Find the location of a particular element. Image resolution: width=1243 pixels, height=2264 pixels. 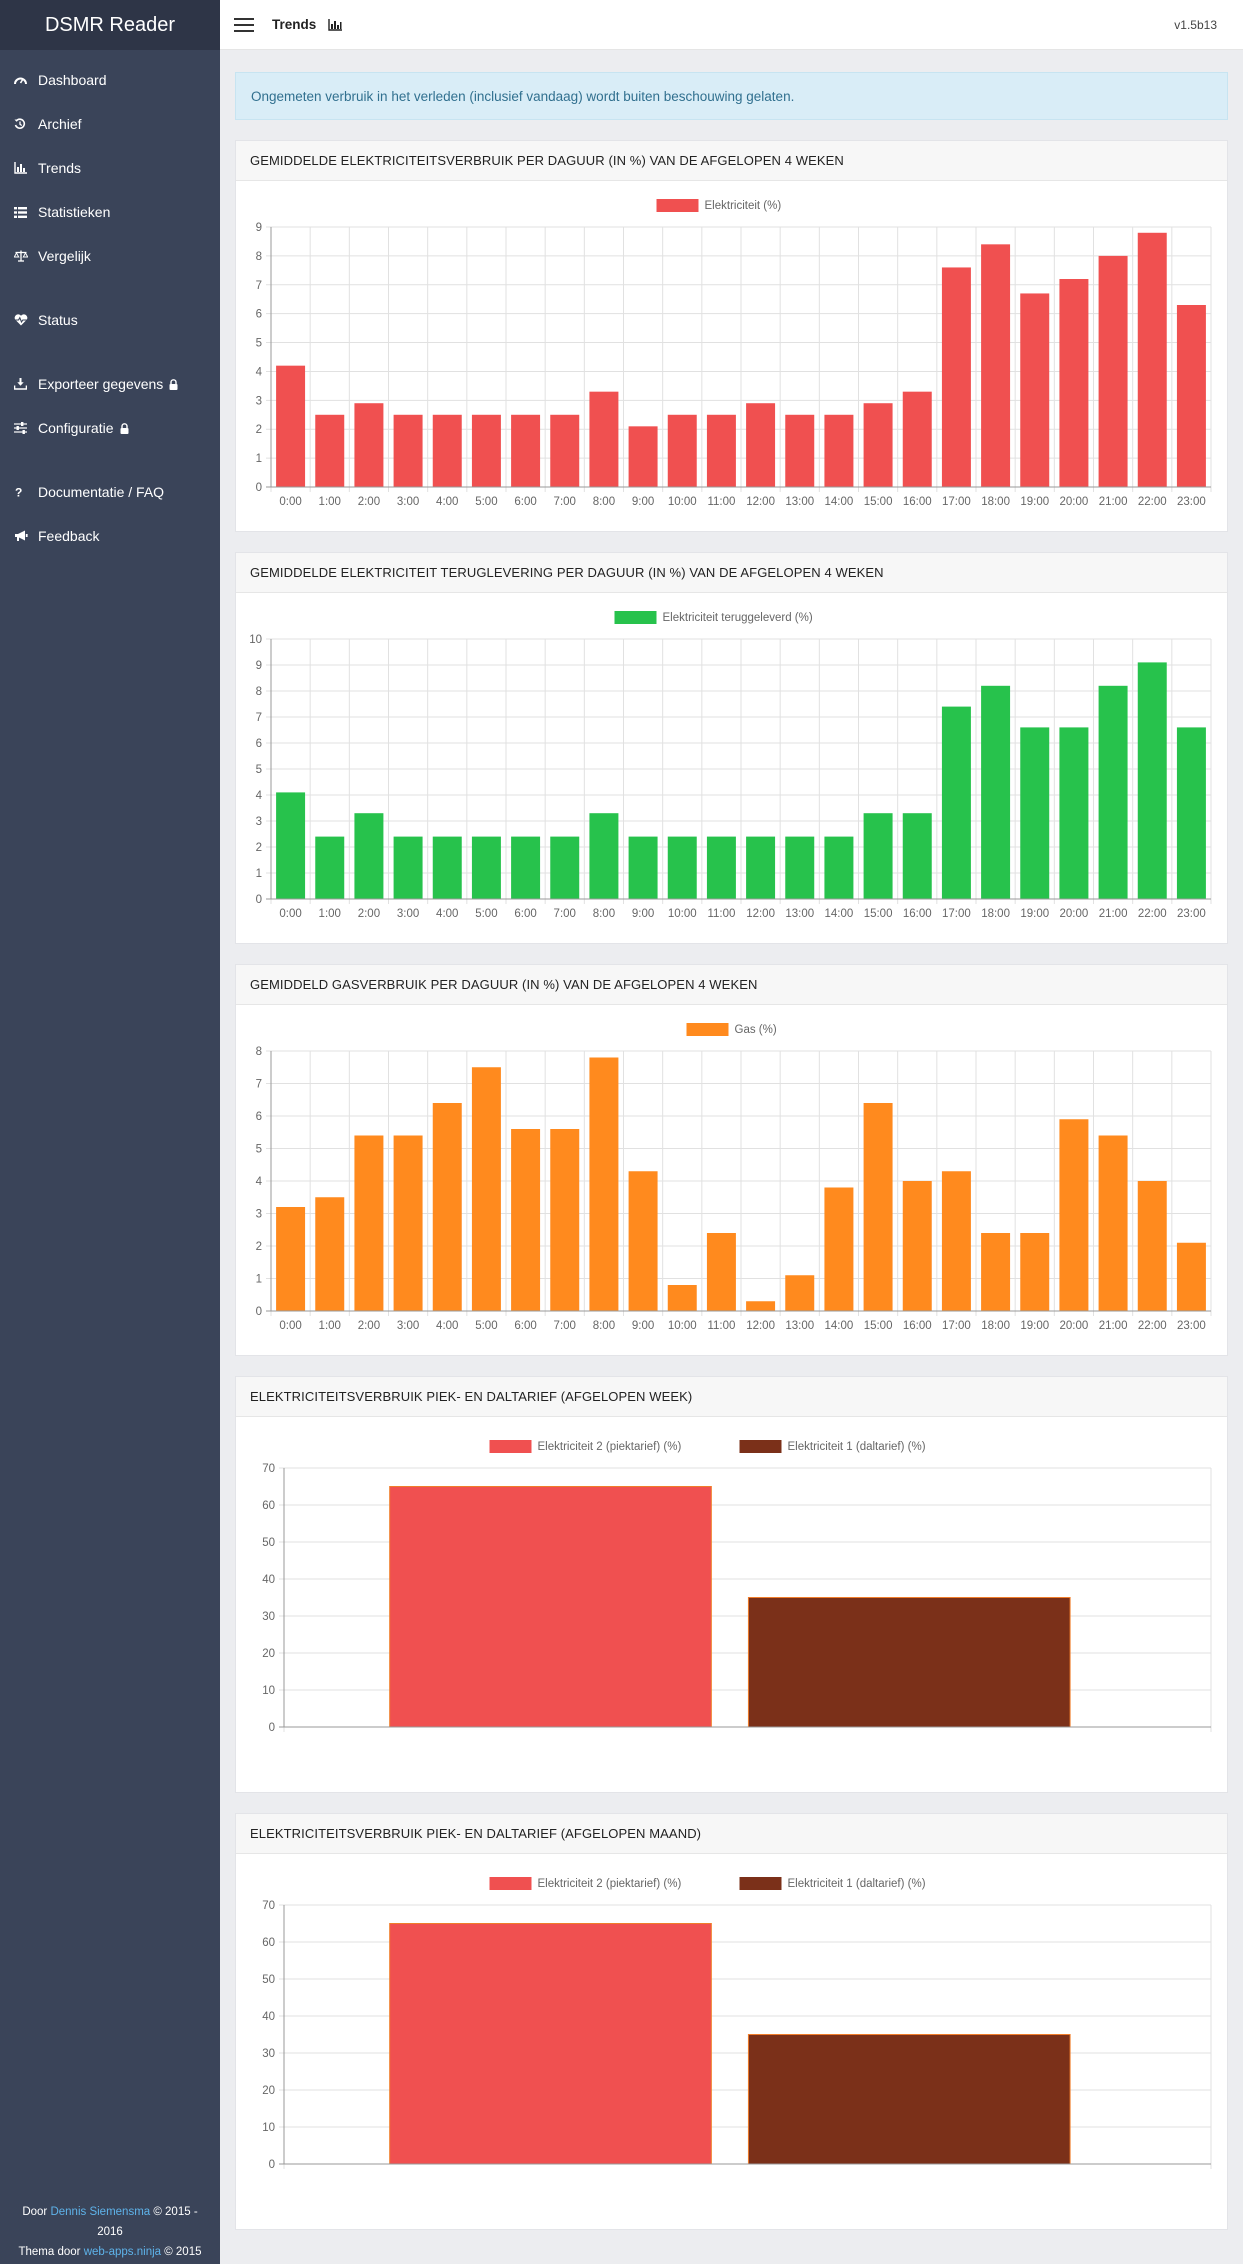

sidebar-item-label: Exporteer gegevens is located at coordinates (101, 384).